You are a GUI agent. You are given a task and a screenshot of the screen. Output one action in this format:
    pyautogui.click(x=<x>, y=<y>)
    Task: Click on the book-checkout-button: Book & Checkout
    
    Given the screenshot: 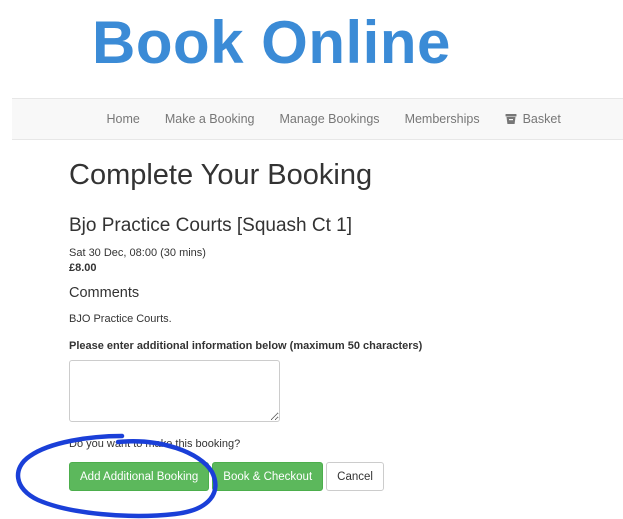 What is the action you would take?
    pyautogui.click(x=268, y=476)
    